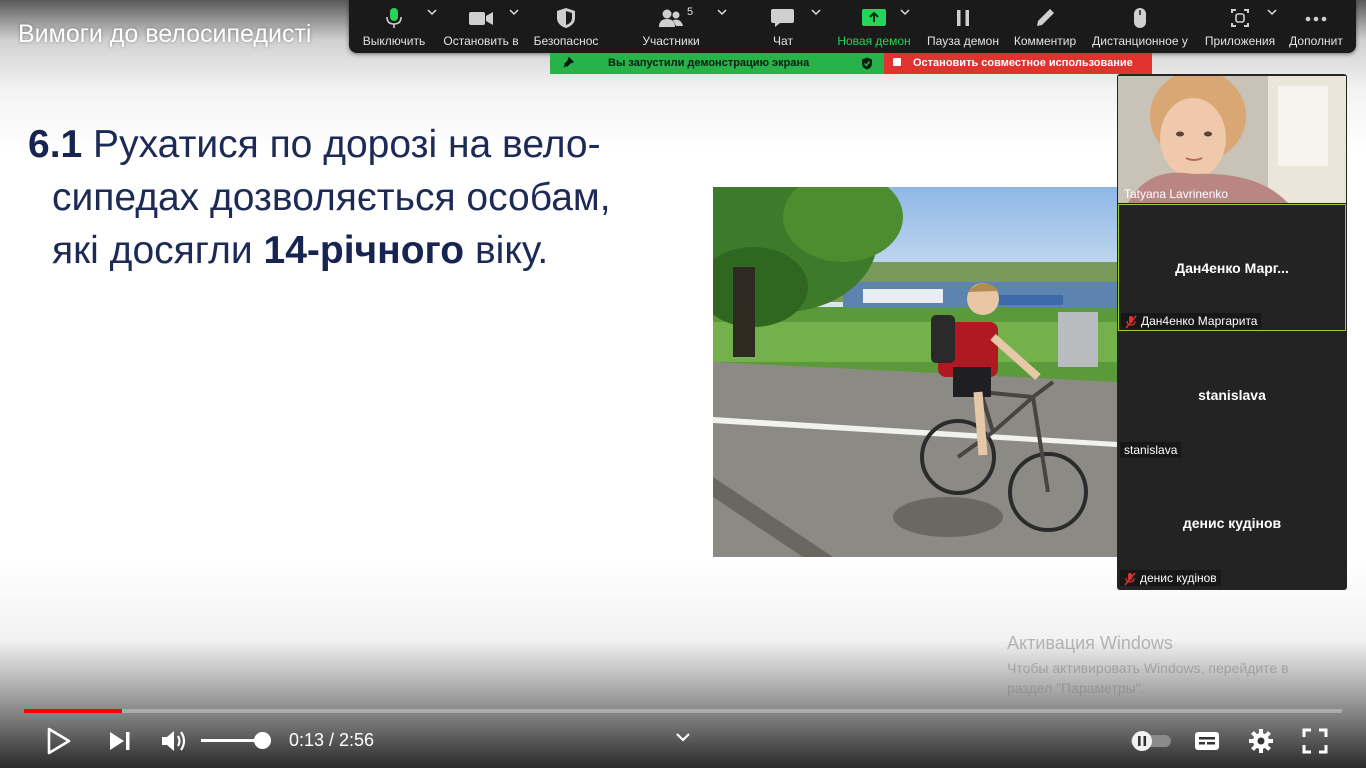 This screenshot has height=768, width=1366. I want to click on pause-share-button: Пауза демон, so click(963, 26).